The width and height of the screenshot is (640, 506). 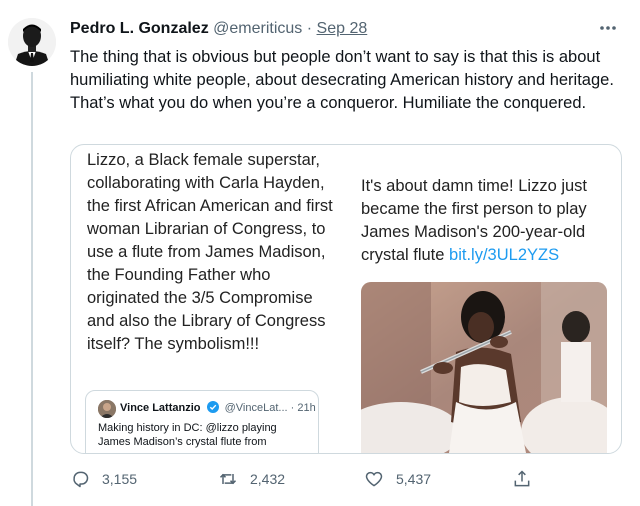 What do you see at coordinates (81, 479) in the screenshot?
I see `reply-icon` at bounding box center [81, 479].